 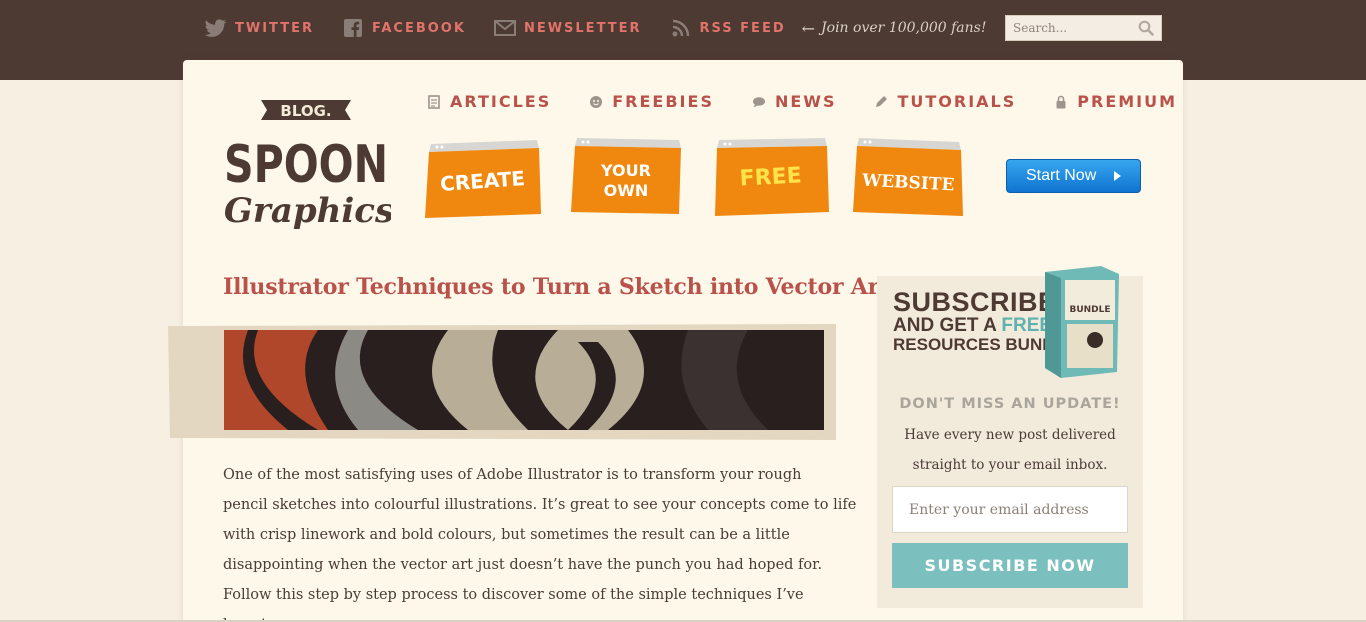 What do you see at coordinates (805, 101) in the screenshot?
I see `nav-news-label: NEWS` at bounding box center [805, 101].